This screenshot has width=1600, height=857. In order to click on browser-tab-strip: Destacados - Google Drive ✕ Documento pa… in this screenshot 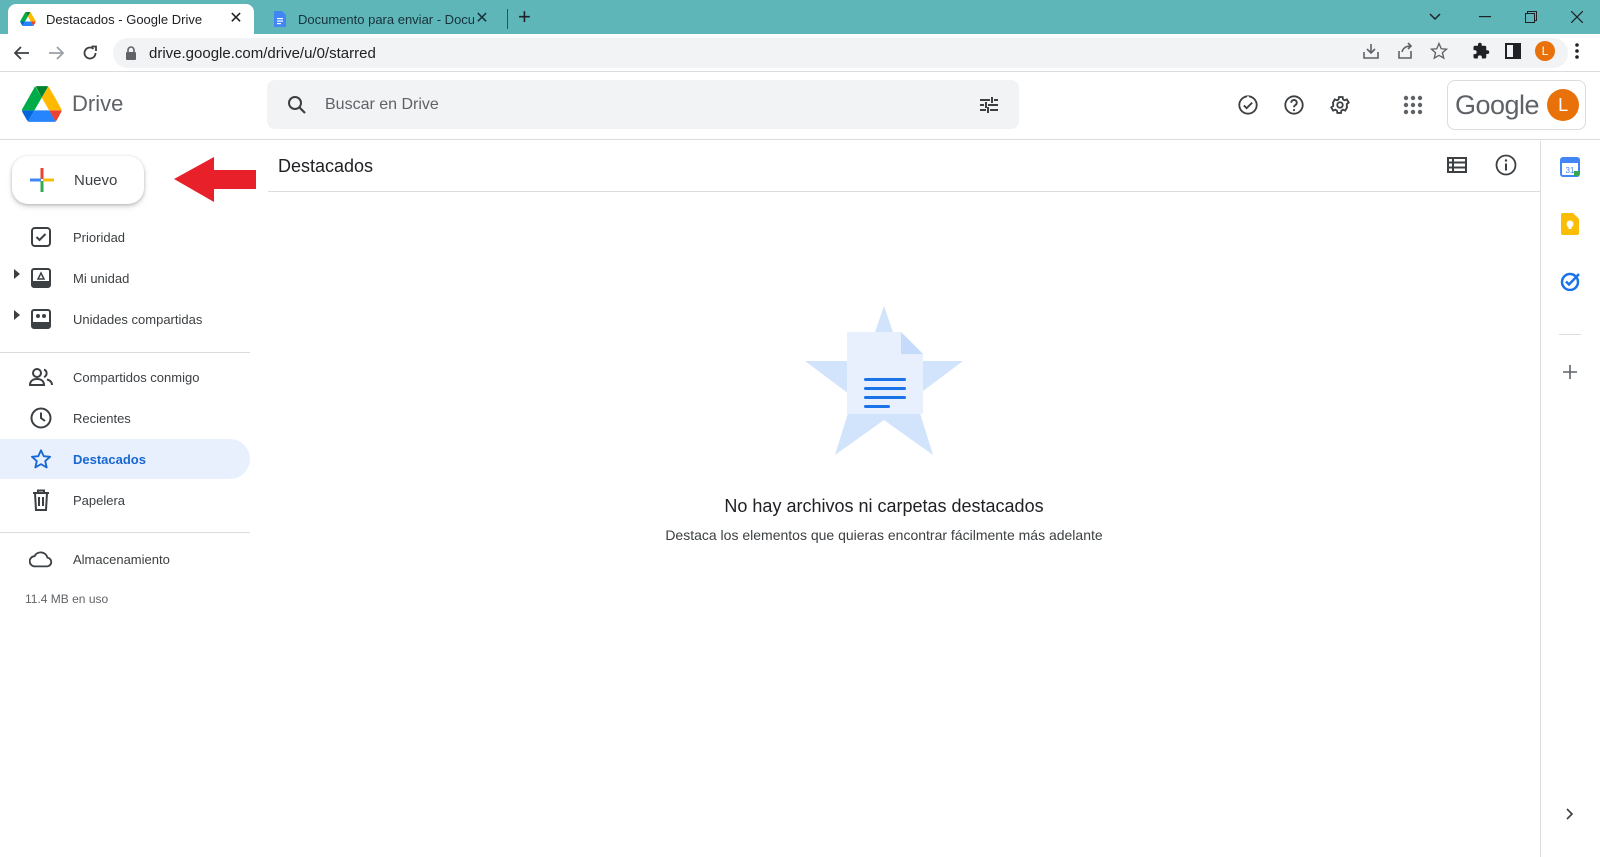, I will do `click(800, 17)`.